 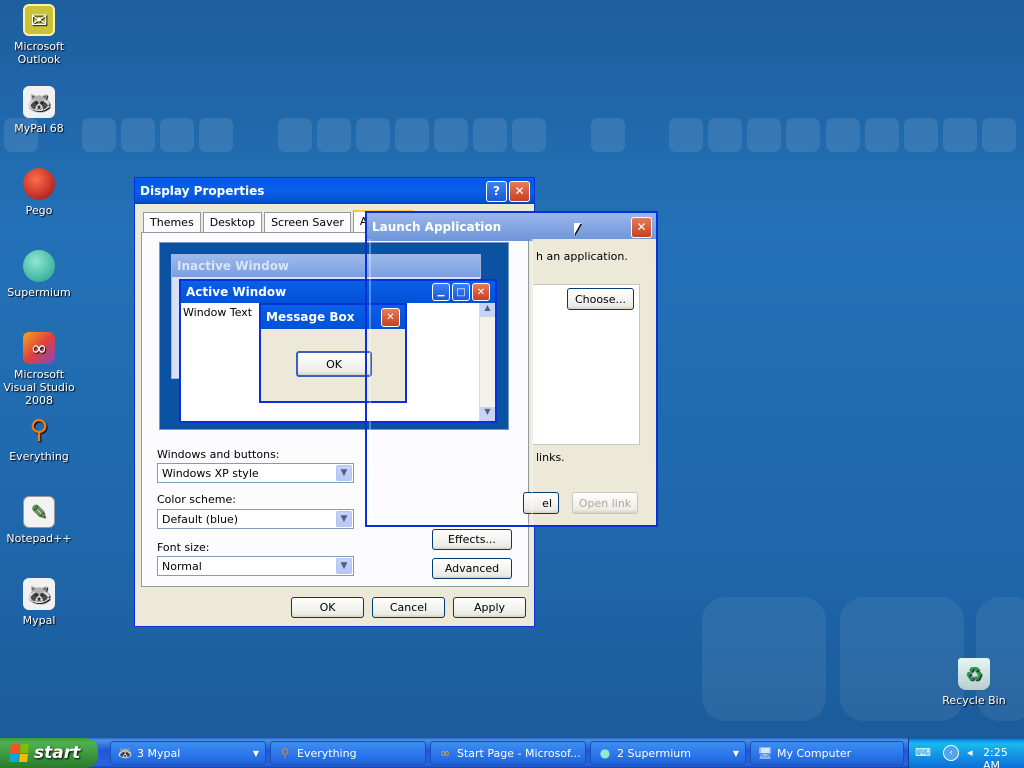 I want to click on intro-text: h an application., so click(x=582, y=256).